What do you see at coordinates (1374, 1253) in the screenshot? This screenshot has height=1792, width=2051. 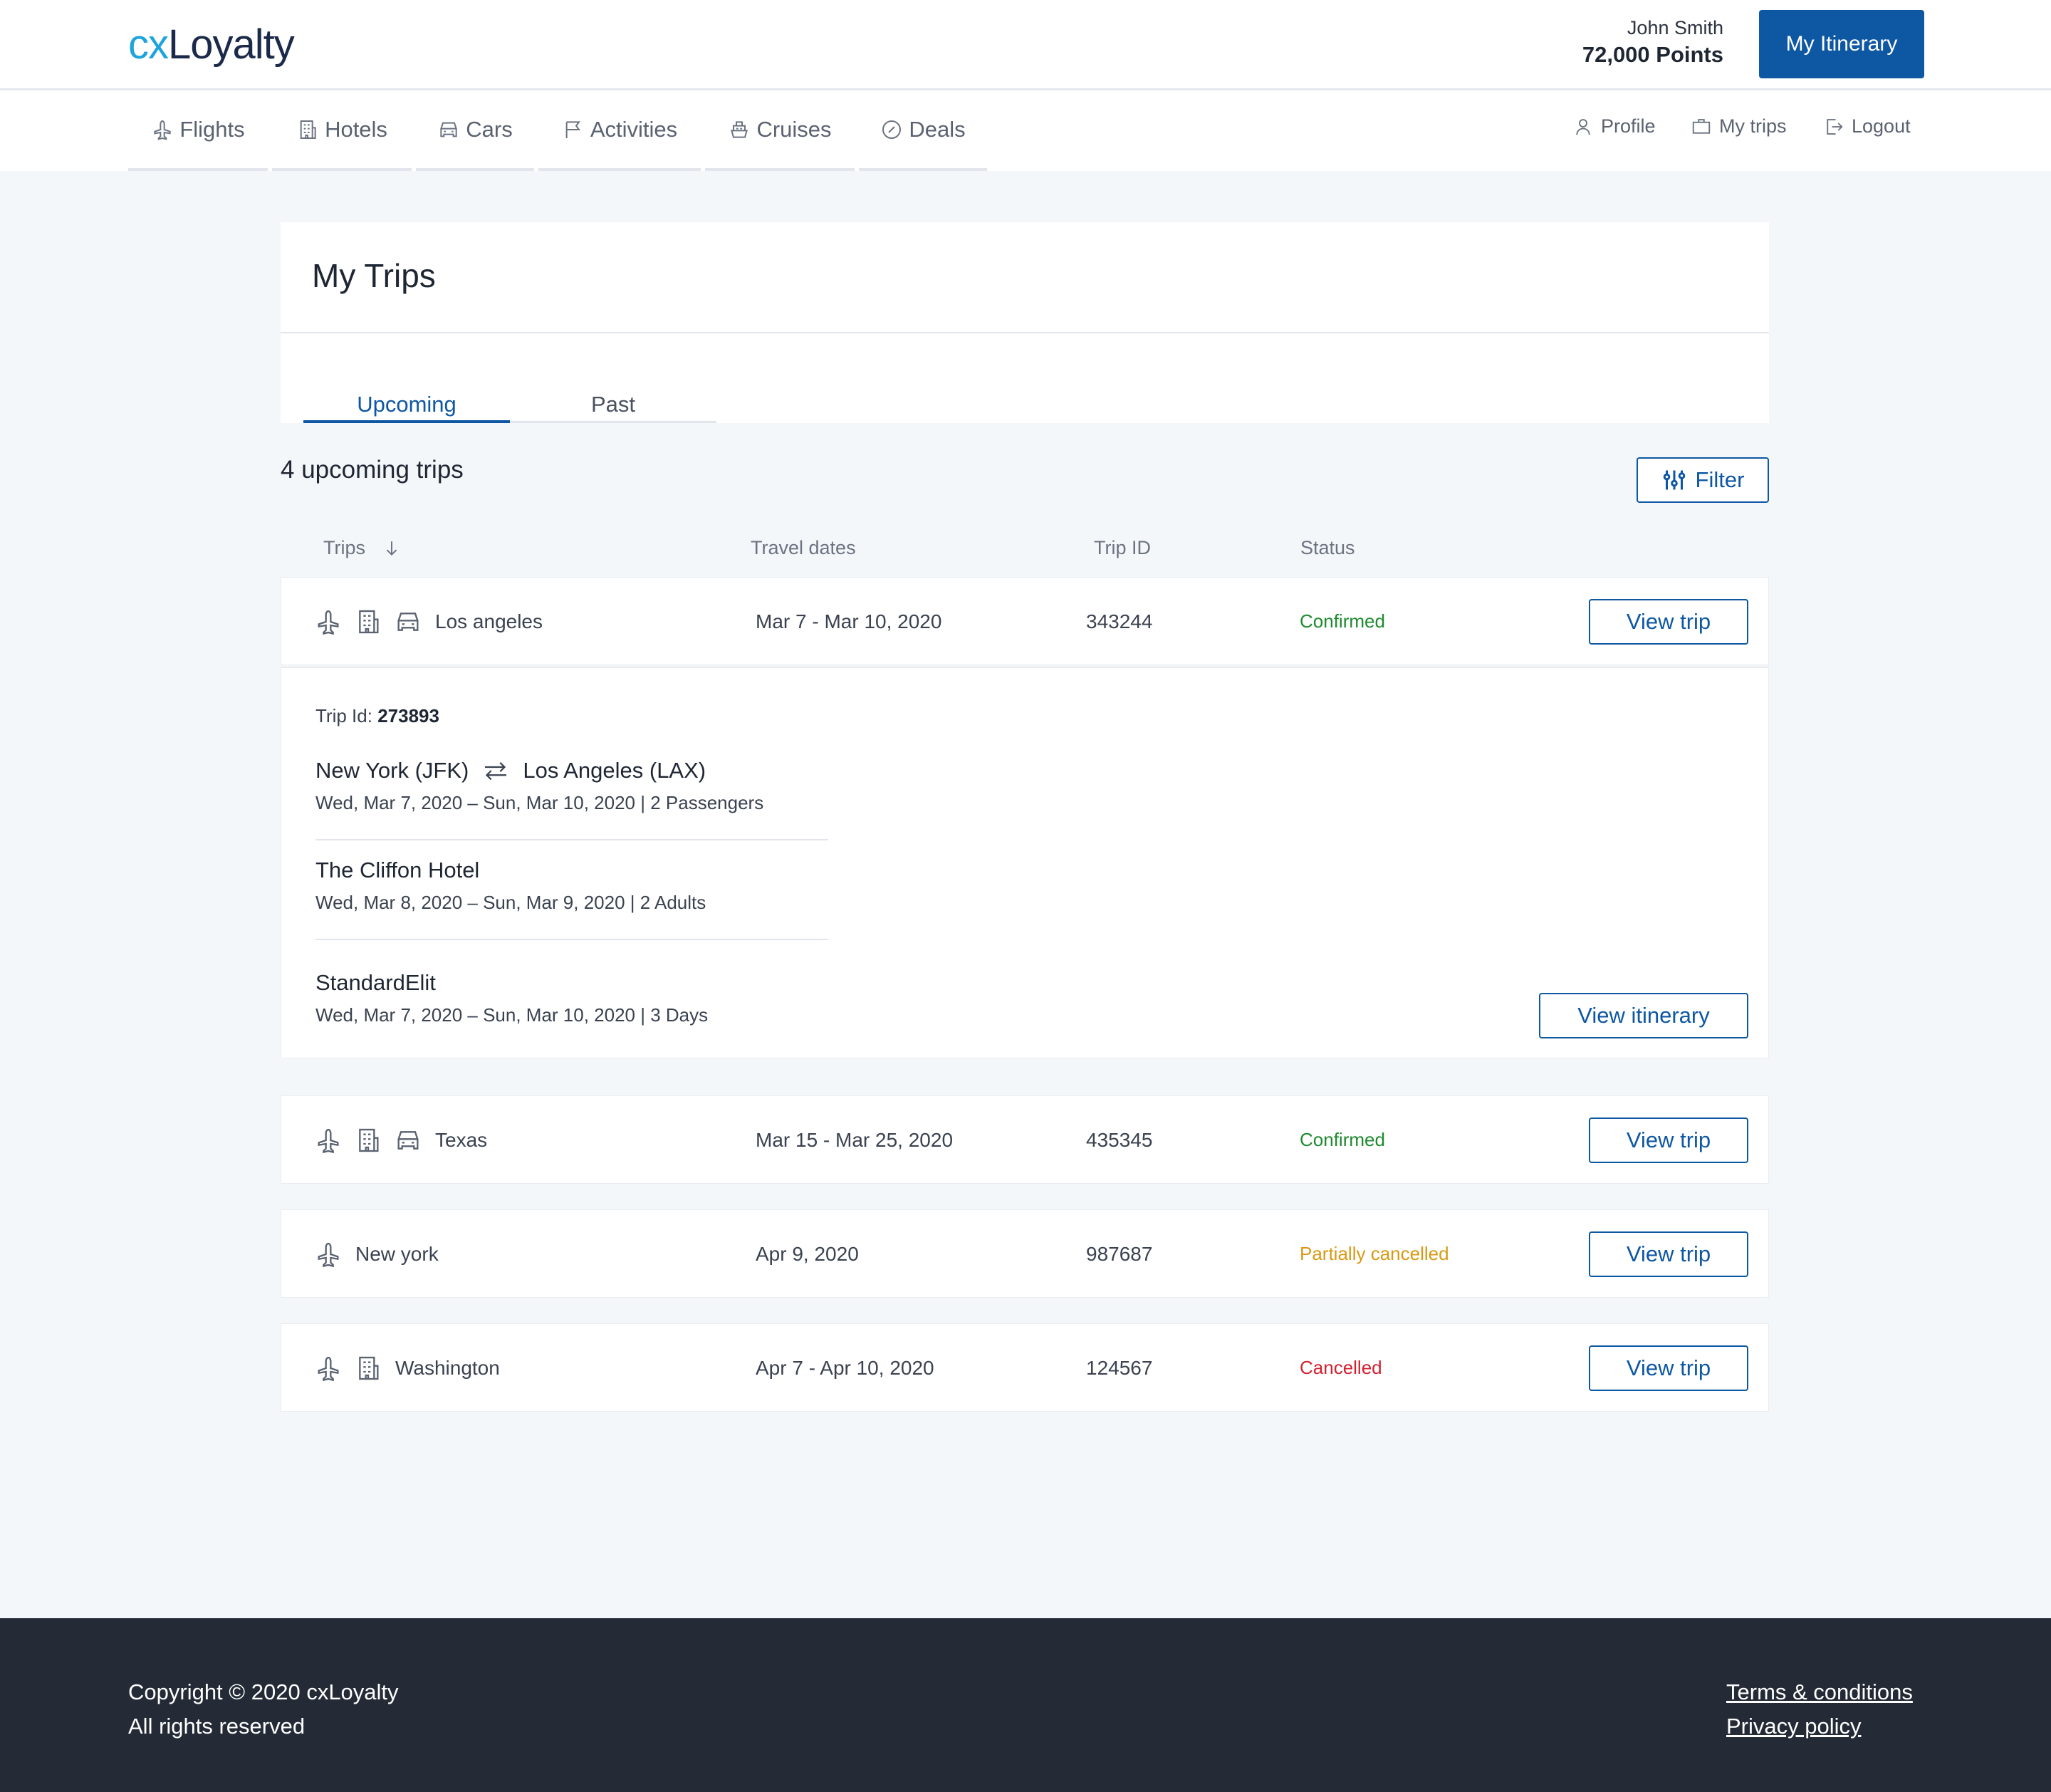 I see `status-badge: Partially cancelled` at bounding box center [1374, 1253].